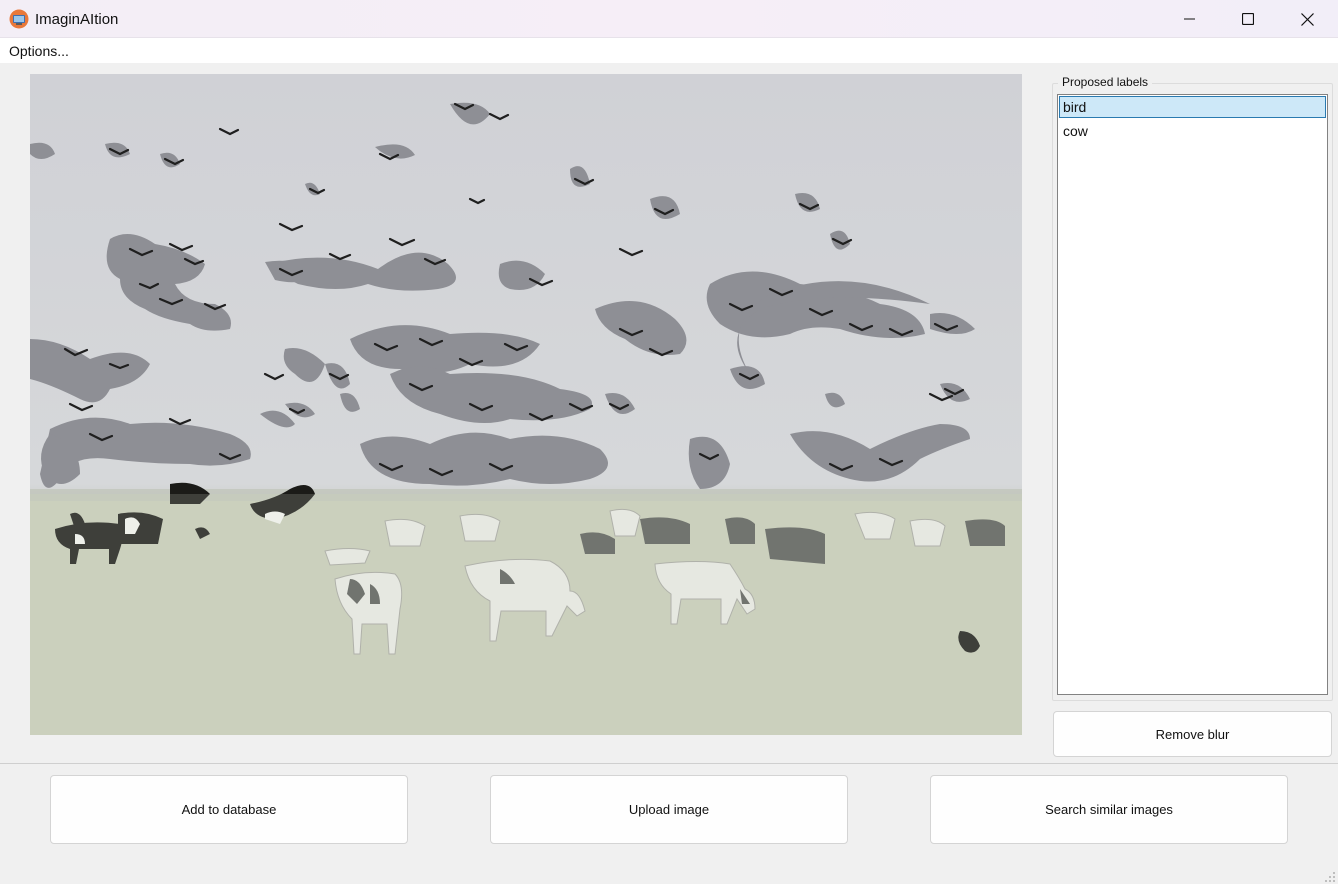 The width and height of the screenshot is (1338, 884). Describe the element at coordinates (1192, 107) in the screenshot. I see `list-item: bird` at that location.